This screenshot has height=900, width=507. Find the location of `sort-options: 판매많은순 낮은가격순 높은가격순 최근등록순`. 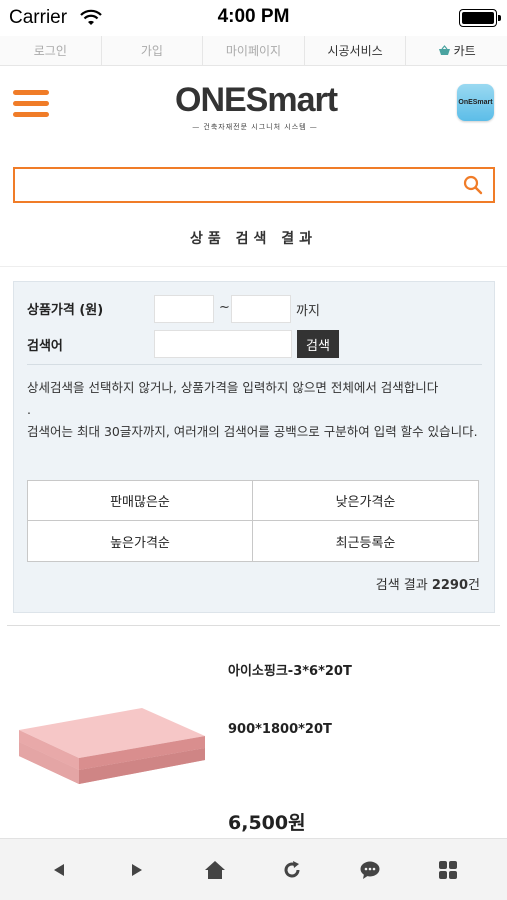

sort-options: 판매많은순 낮은가격순 높은가격순 최근등록순 is located at coordinates (253, 521).